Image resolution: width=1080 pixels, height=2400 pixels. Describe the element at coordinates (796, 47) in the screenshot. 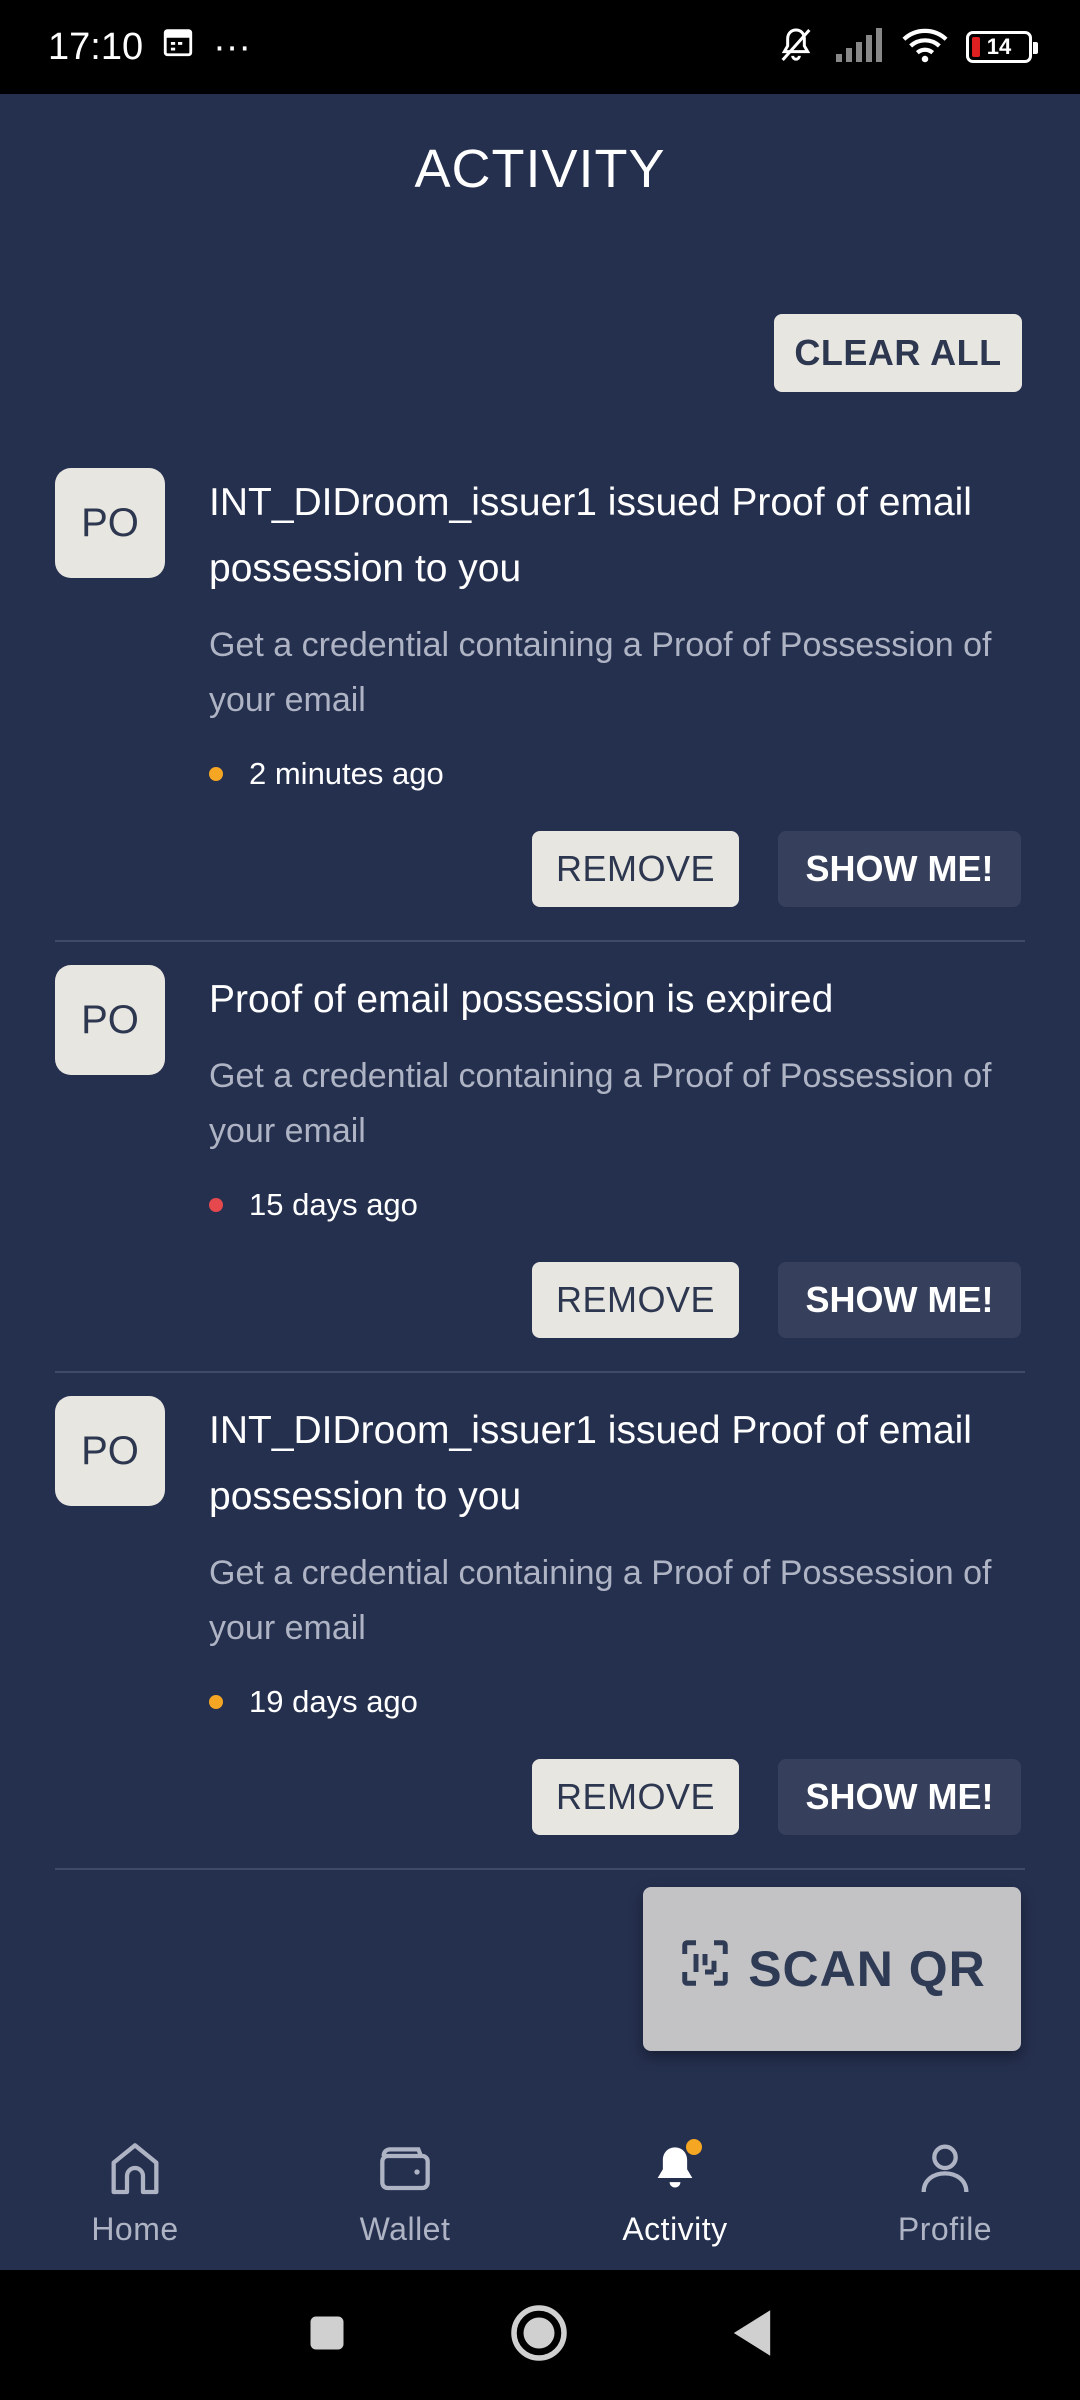

I see `muted-bell-icon` at that location.